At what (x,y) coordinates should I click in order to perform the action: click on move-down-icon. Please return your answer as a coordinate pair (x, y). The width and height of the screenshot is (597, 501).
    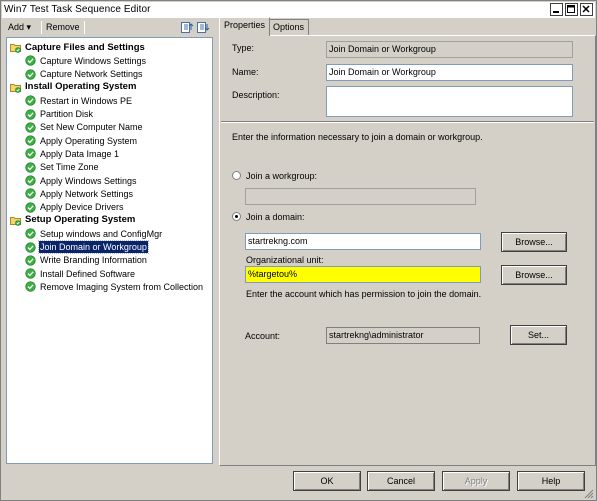
    Looking at the image, I should click on (203, 27).